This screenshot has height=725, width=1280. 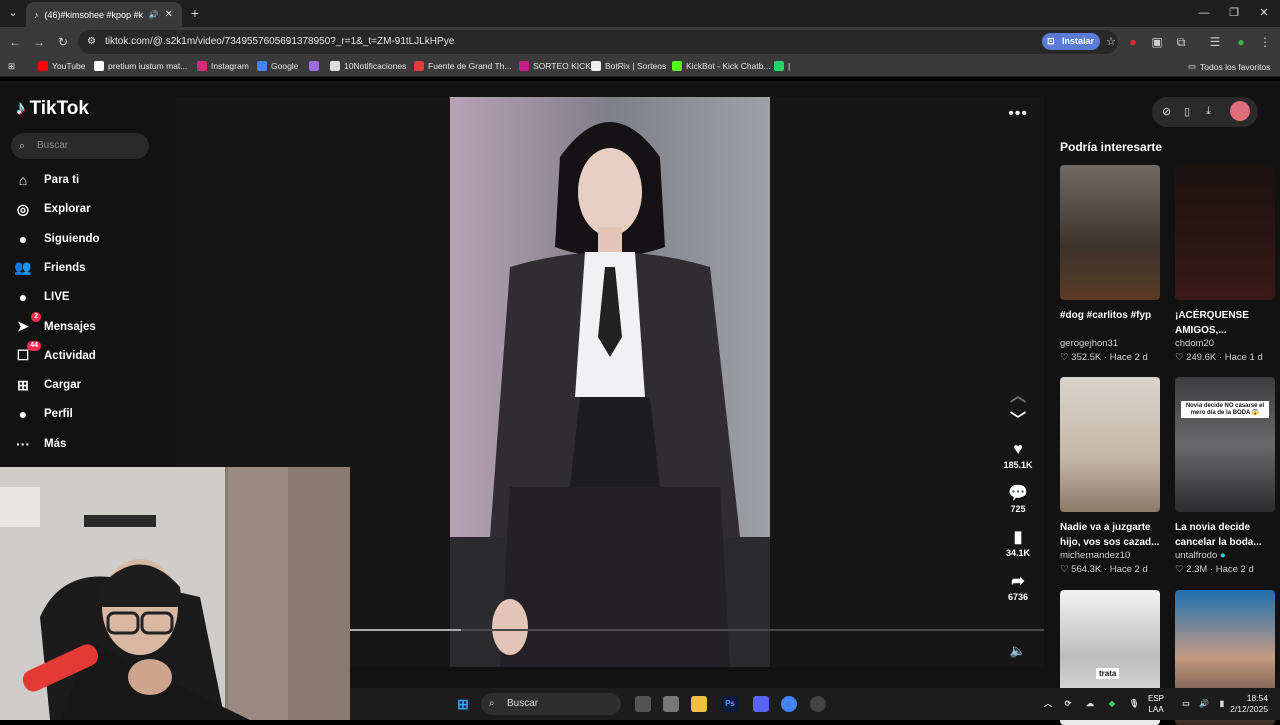 I want to click on download-icon: ⤓, so click(x=1208, y=111).